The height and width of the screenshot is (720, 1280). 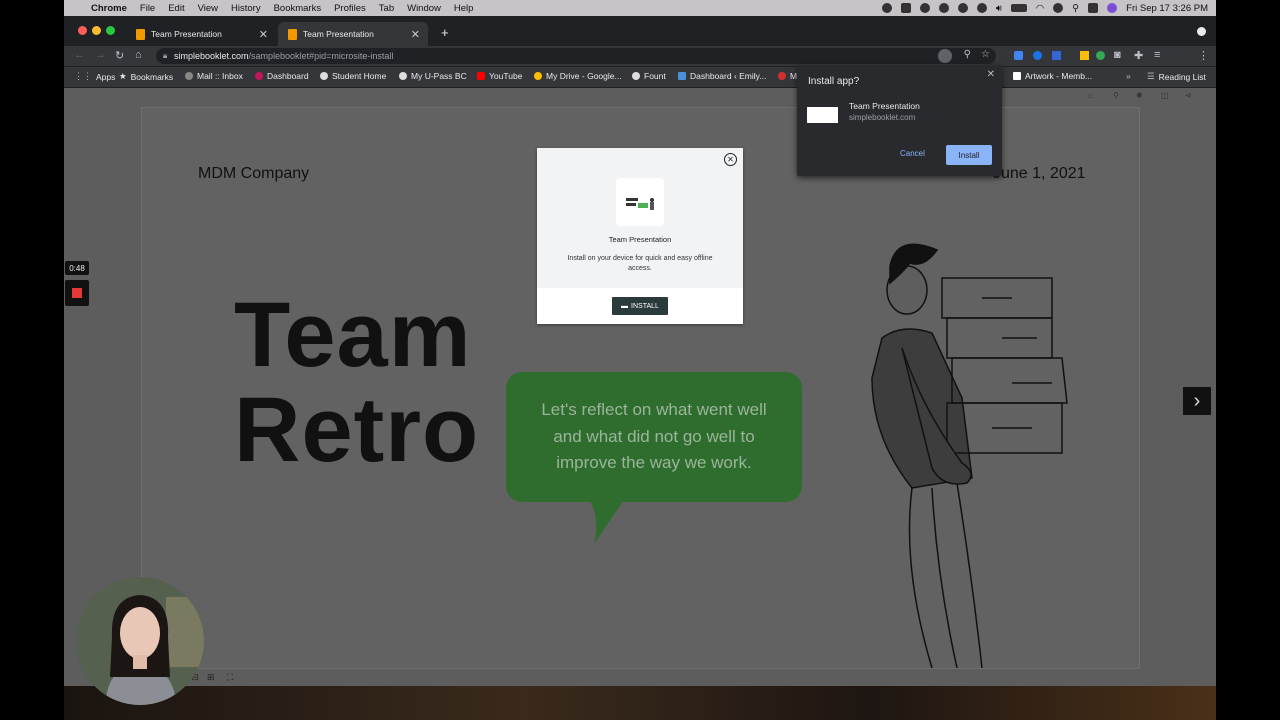 I want to click on menu-view: View, so click(x=208, y=8).